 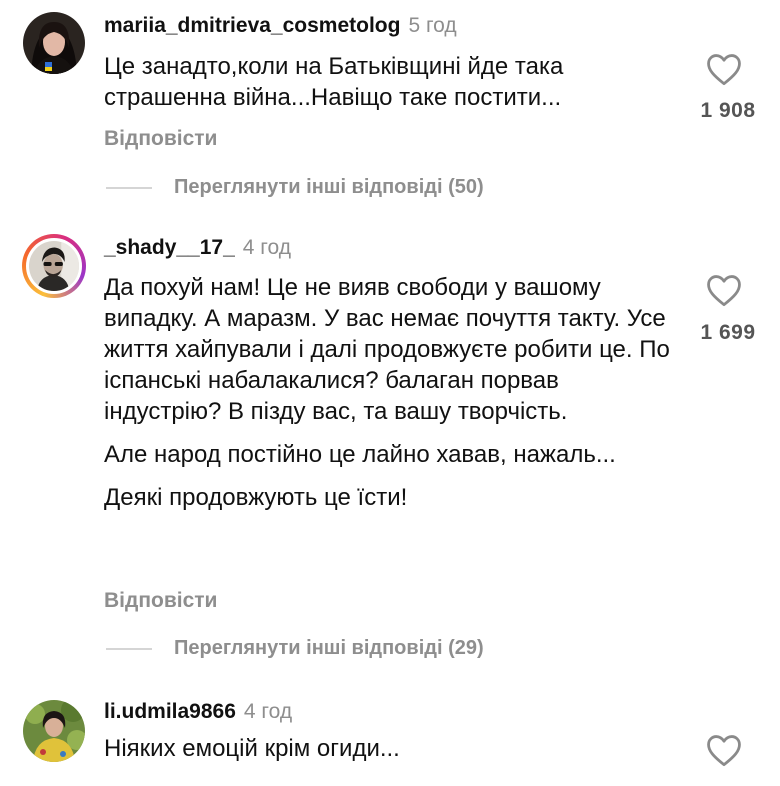 I want to click on comment-username: _shady__17_, so click(x=169, y=247).